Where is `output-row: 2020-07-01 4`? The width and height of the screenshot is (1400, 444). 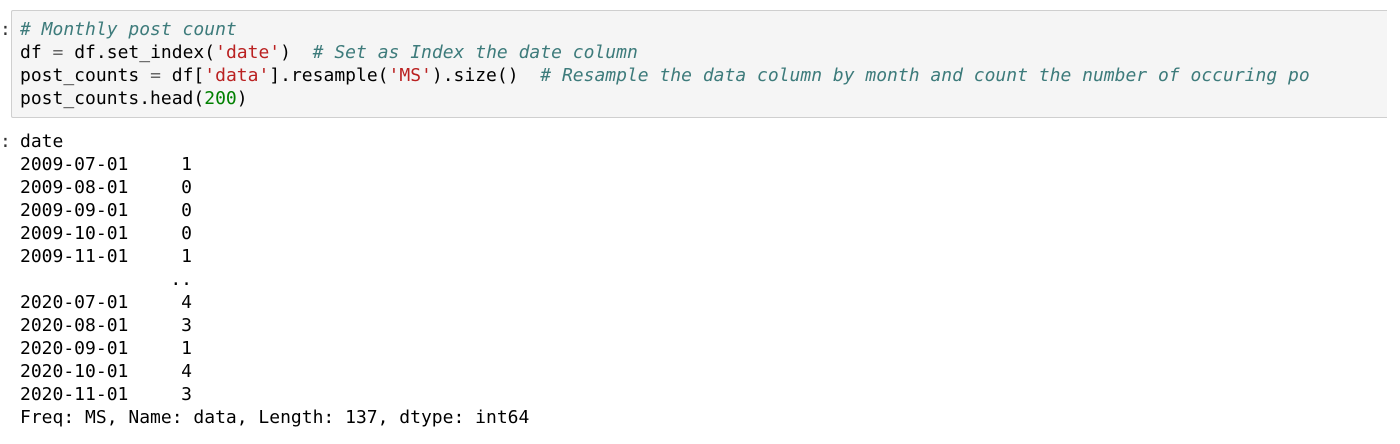
output-row: 2020-07-01 4 is located at coordinates (705, 302).